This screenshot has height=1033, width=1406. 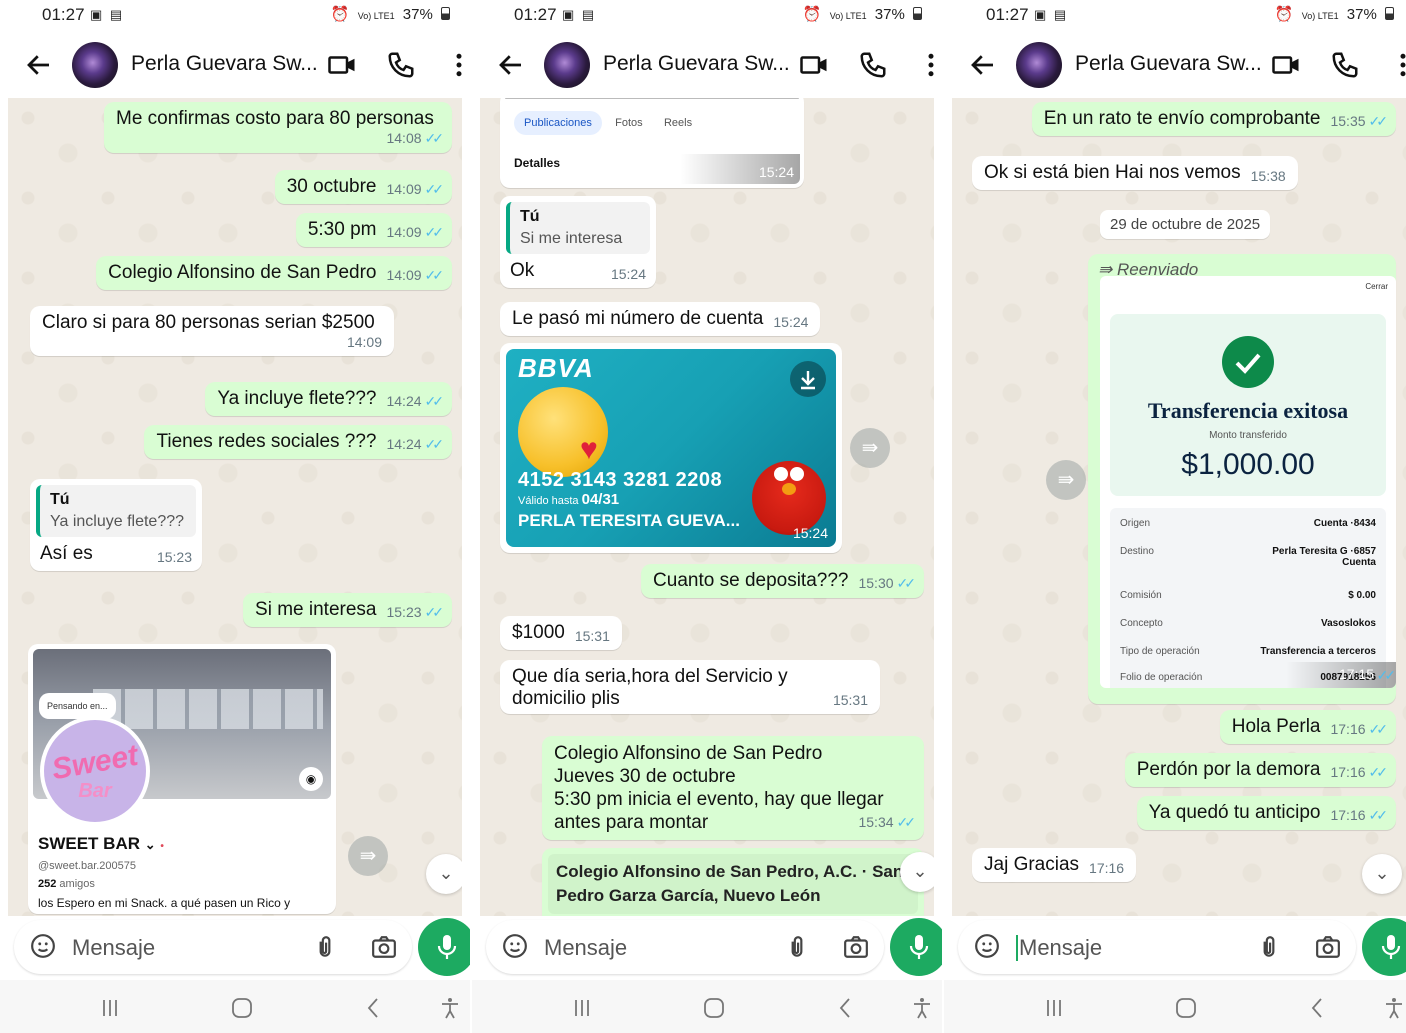 What do you see at coordinates (688, 753) in the screenshot?
I see `message-line: Colegio Alfonsino de San Pedro` at bounding box center [688, 753].